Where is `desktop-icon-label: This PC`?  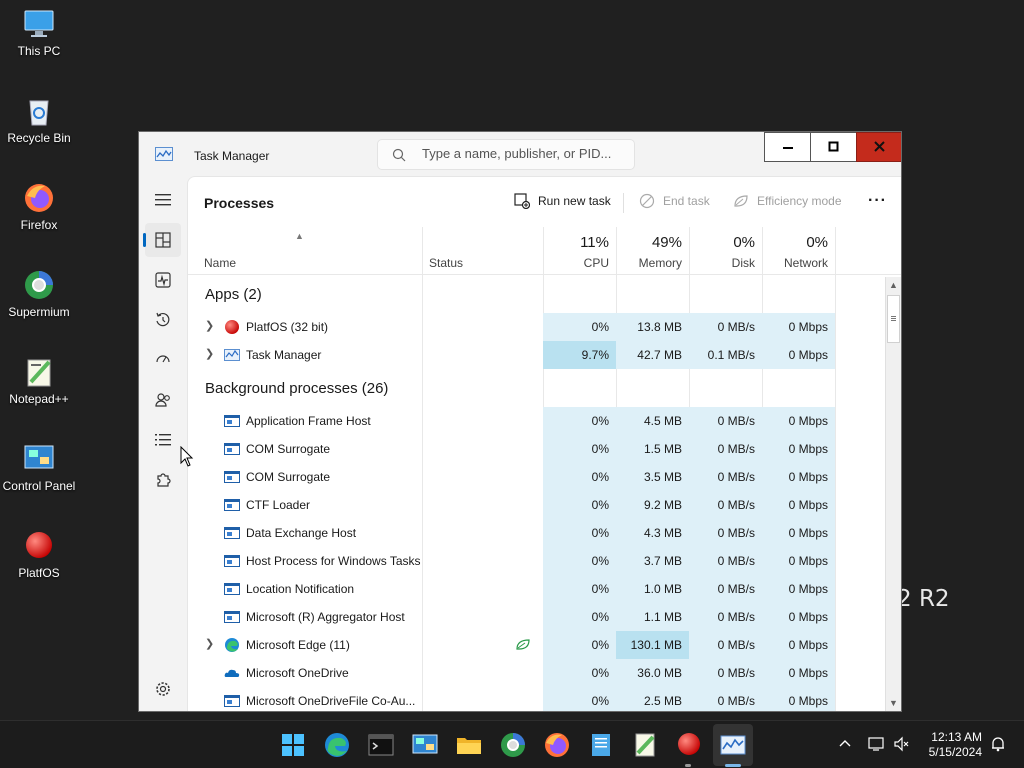
desktop-icon-label: This PC is located at coordinates (39, 51).